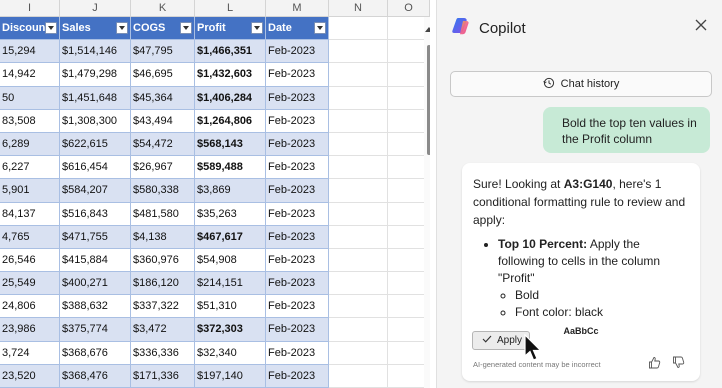  I want to click on column-header-n: N, so click(358, 8).